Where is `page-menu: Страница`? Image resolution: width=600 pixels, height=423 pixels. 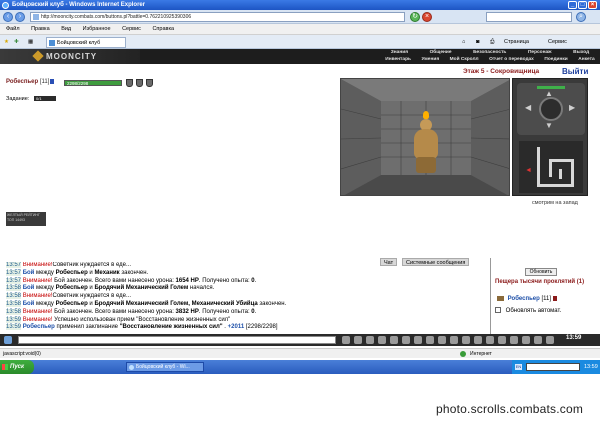 page-menu: Страница is located at coordinates (516, 42).